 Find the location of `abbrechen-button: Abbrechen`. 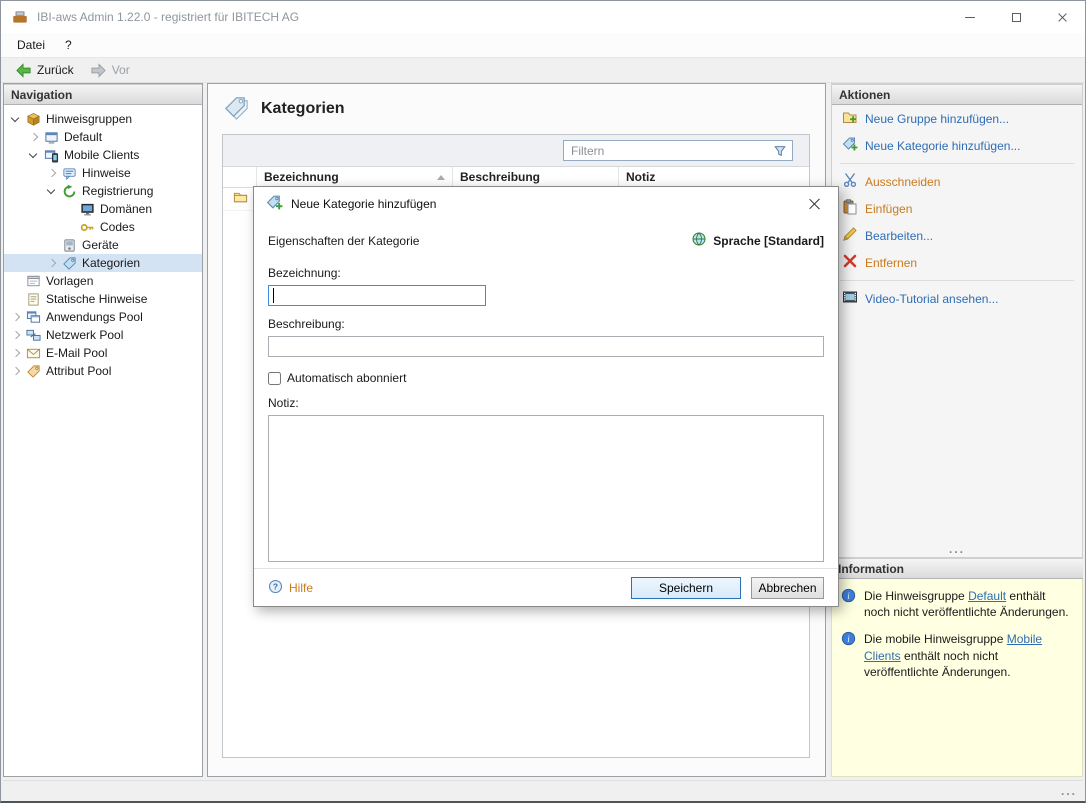

abbrechen-button: Abbrechen is located at coordinates (787, 587).